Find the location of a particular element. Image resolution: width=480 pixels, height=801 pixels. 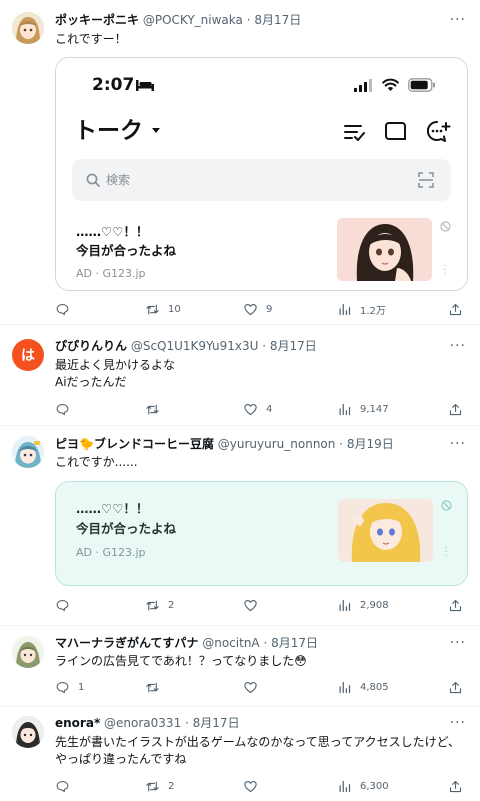

tweet-date: · 8月19日 is located at coordinates (366, 444).